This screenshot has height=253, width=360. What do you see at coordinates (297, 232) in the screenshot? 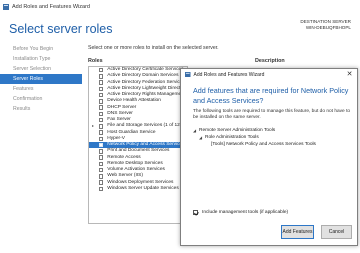
I see `add-features-button: Add Features` at bounding box center [297, 232].